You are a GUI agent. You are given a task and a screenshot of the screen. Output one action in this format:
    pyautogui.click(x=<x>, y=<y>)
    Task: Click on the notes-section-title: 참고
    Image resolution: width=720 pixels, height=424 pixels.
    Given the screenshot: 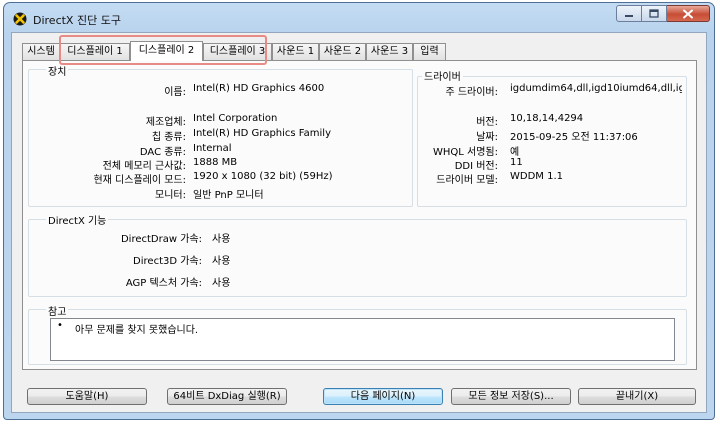 What is the action you would take?
    pyautogui.click(x=57, y=310)
    